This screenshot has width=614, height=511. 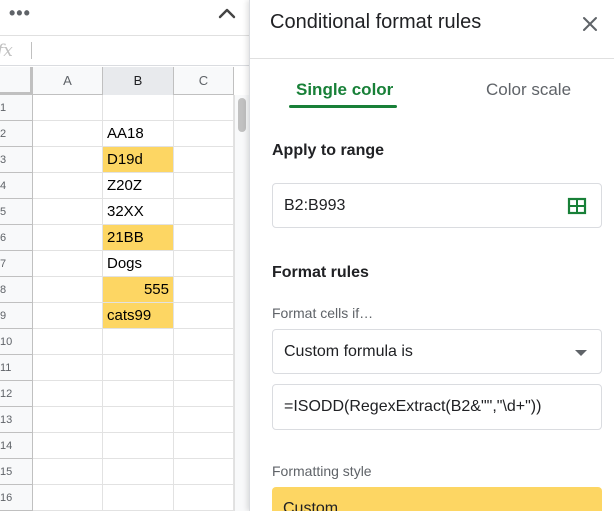 What do you see at coordinates (204, 394) in the screenshot?
I see `cell-c12` at bounding box center [204, 394].